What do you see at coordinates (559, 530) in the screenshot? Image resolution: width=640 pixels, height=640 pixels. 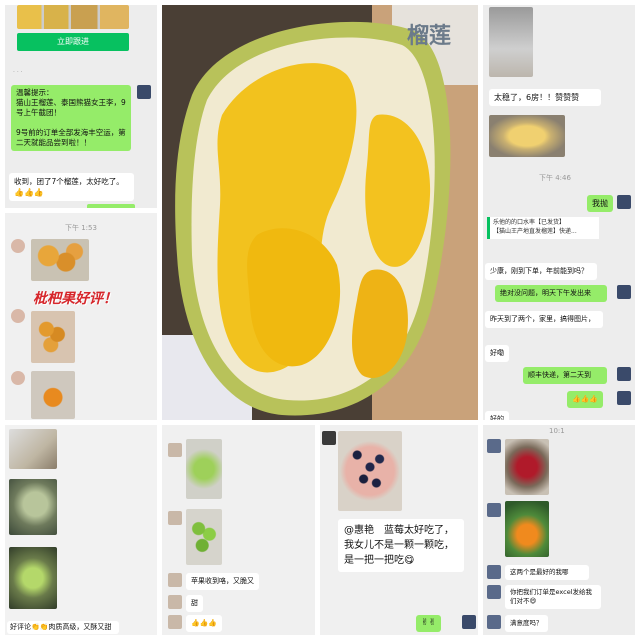 I see `chat-panel-bottom-right: 10:1 这两个是最好的我哪 你把我们订单是excel发给我们对不😄 满意度吗？` at bounding box center [559, 530].